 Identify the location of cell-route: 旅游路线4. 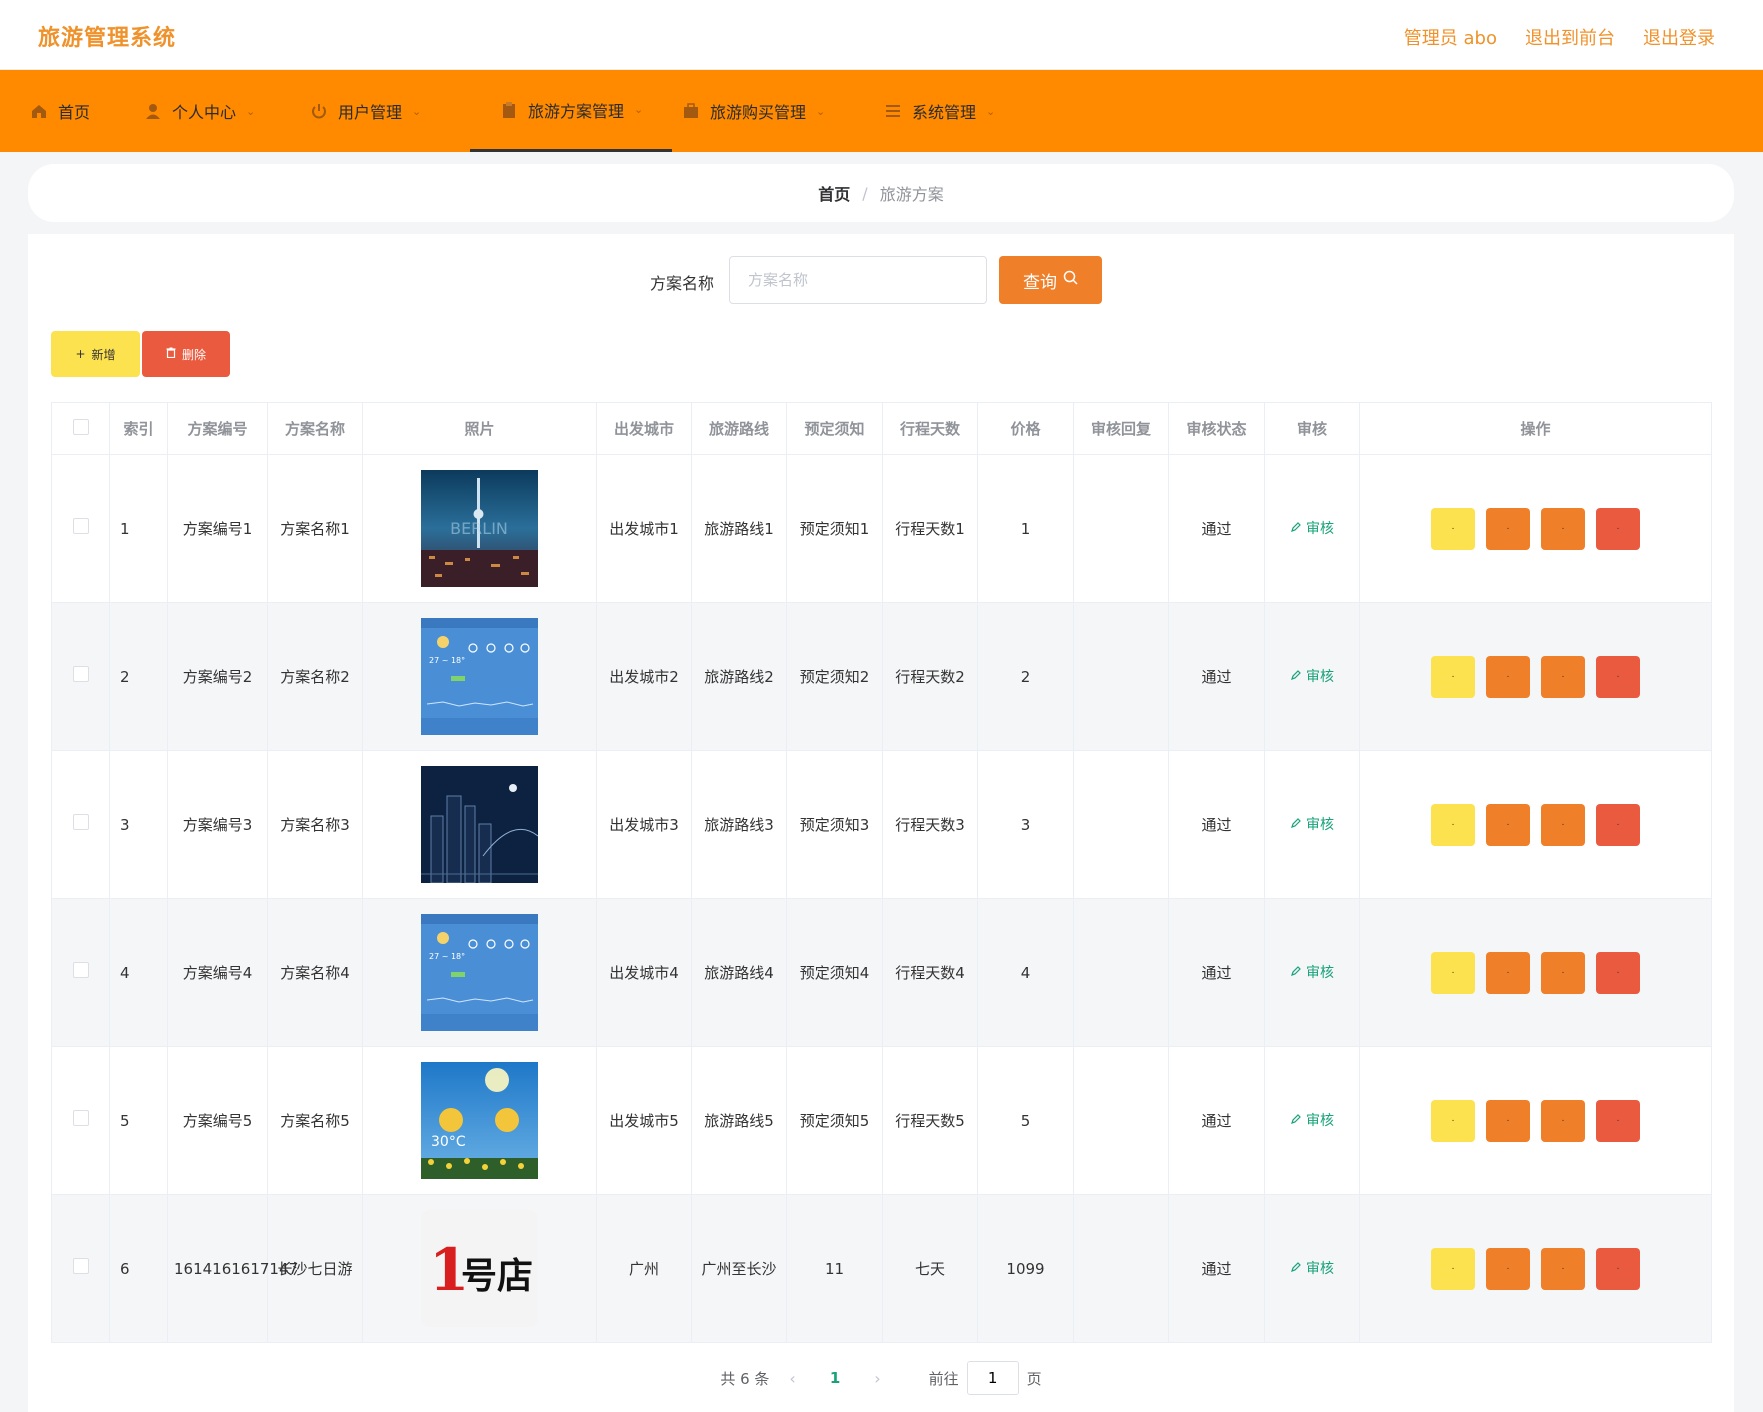
(739, 972).